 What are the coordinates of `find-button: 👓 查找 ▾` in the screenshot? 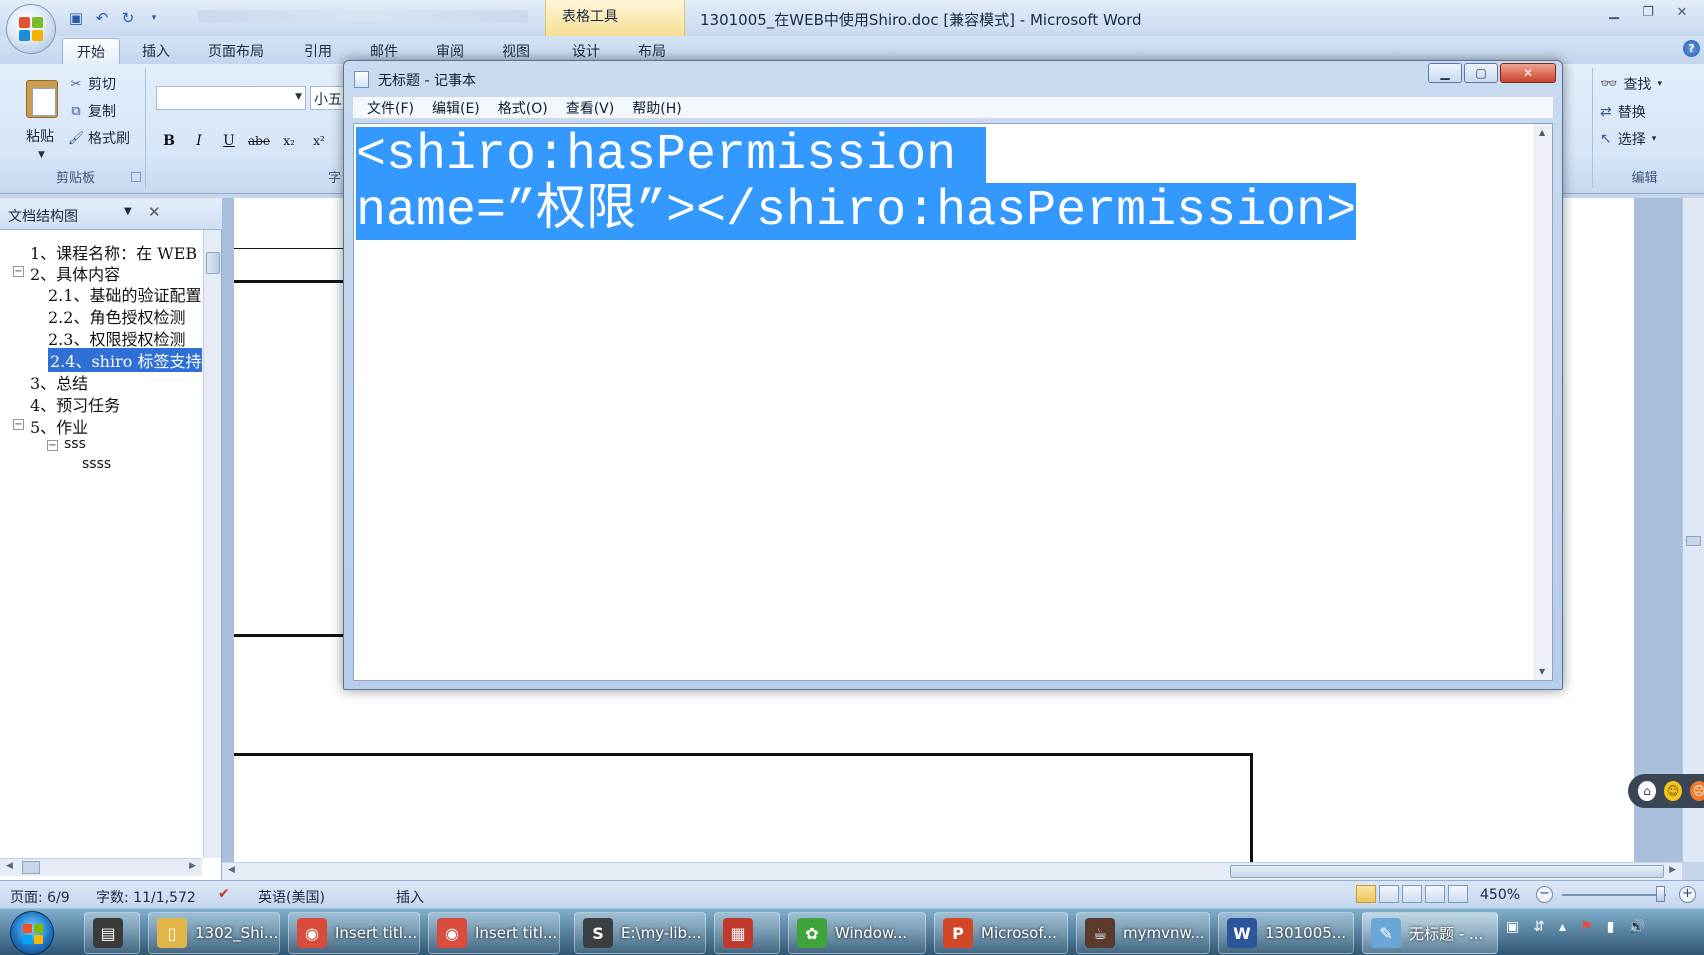 It's located at (1631, 84).